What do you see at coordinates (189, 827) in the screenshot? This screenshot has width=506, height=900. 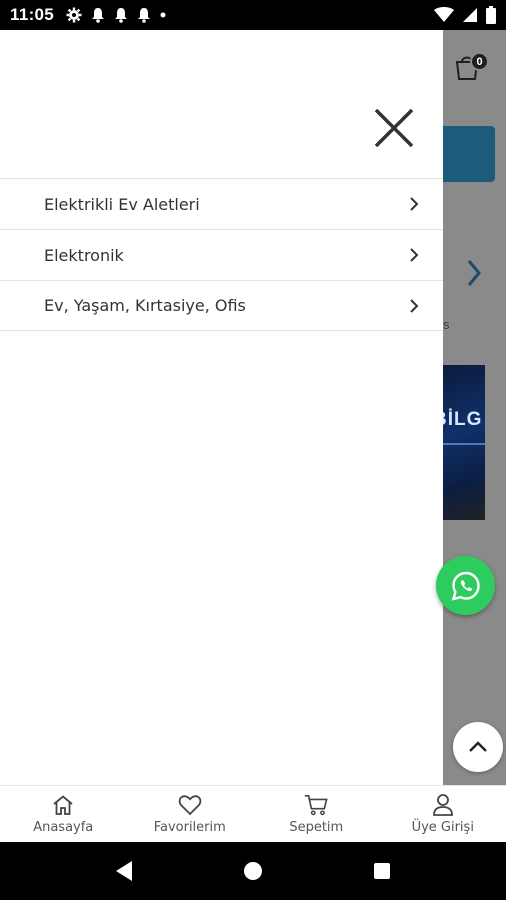 I see `nav-label: Favorilerim` at bounding box center [189, 827].